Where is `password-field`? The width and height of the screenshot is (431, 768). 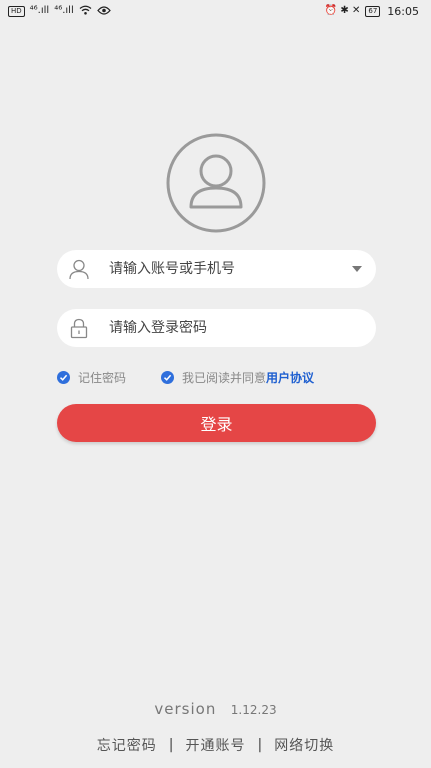 password-field is located at coordinates (216, 328).